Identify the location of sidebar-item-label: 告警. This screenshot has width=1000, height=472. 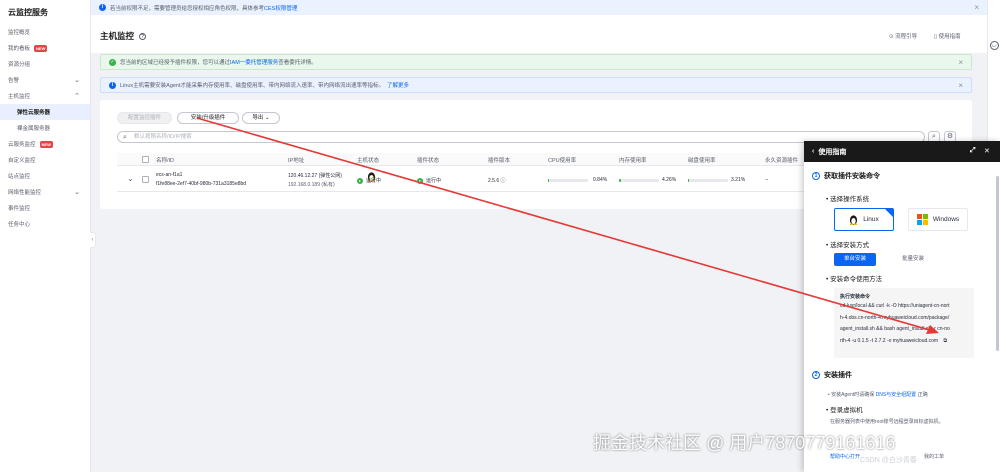
(14, 81).